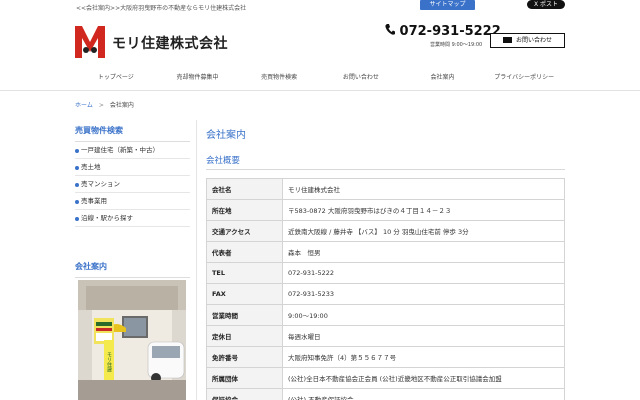 The height and width of the screenshot is (400, 640). What do you see at coordinates (244, 252) in the screenshot?
I see `row-key: 代表者` at bounding box center [244, 252].